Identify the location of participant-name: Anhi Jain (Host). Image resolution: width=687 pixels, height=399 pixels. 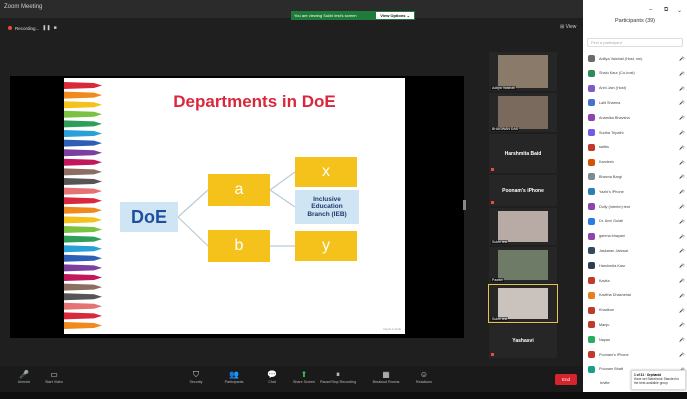
(613, 88).